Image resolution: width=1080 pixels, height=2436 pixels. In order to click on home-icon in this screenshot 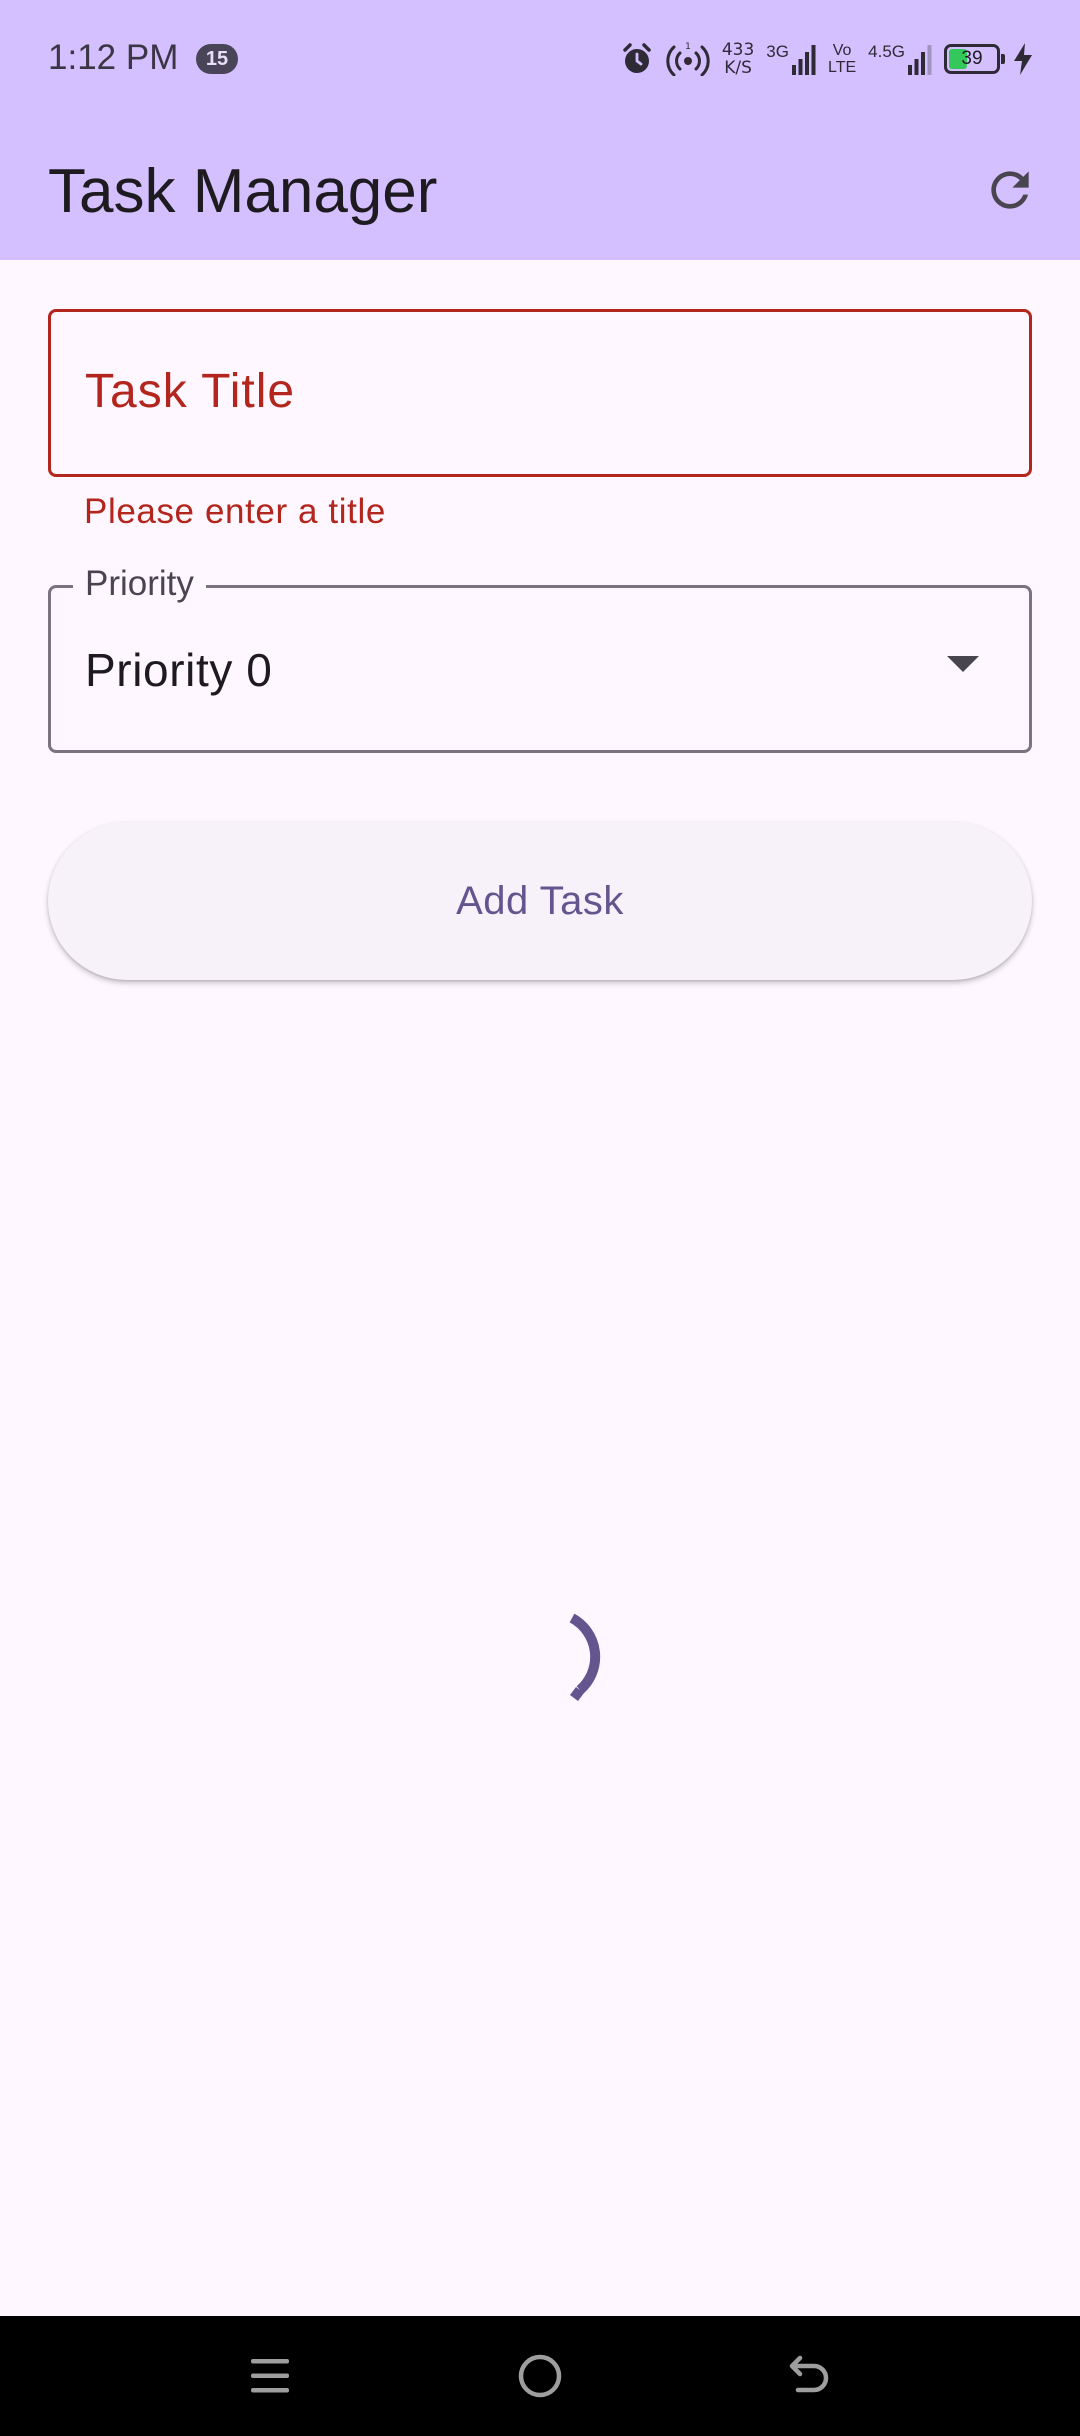, I will do `click(540, 2376)`.